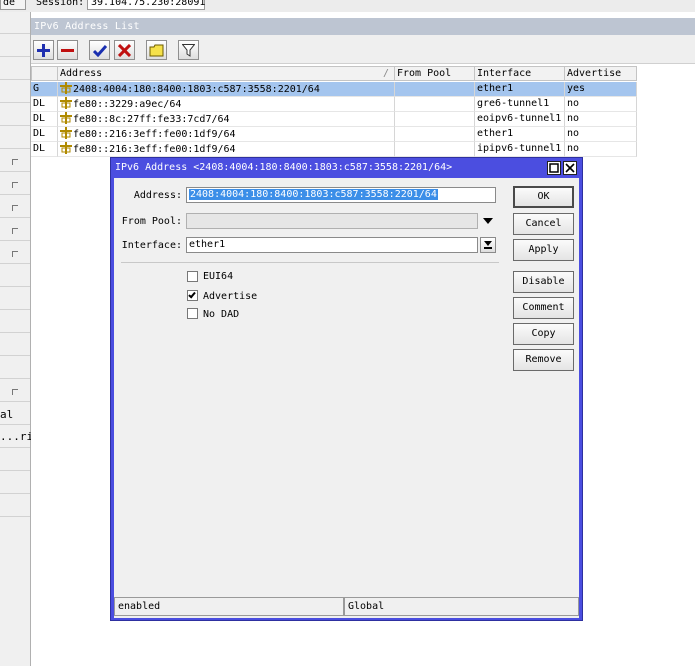 Image resolution: width=695 pixels, height=666 pixels. Describe the element at coordinates (151, 245) in the screenshot. I see `interface-label: Interface:` at that location.